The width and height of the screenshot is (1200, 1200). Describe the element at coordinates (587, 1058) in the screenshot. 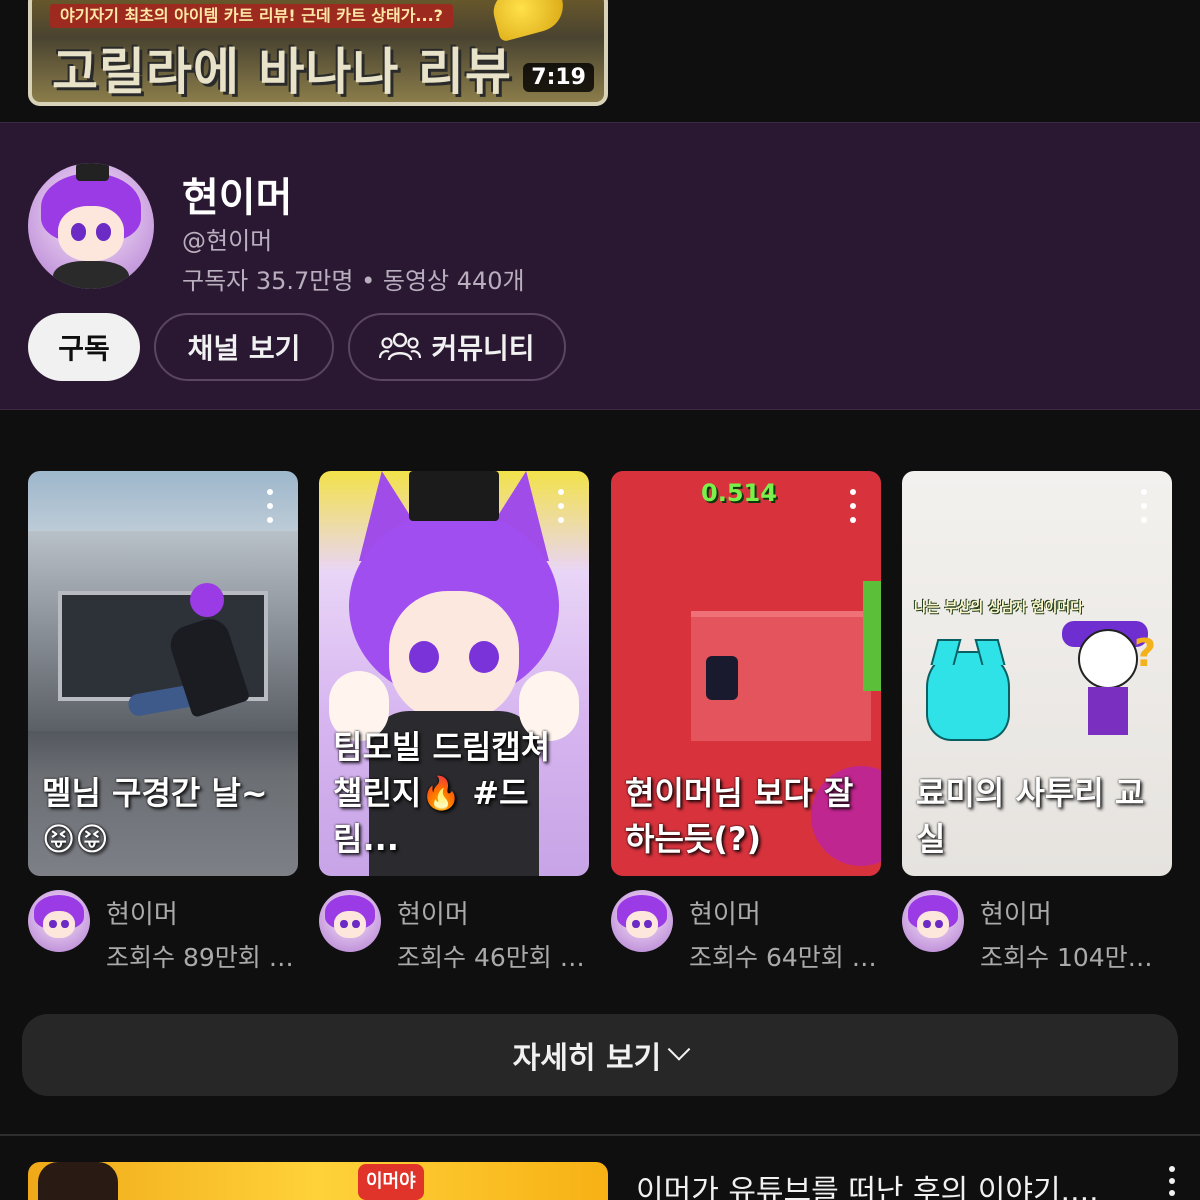

I see `show-more-label: 자세히 보기` at that location.